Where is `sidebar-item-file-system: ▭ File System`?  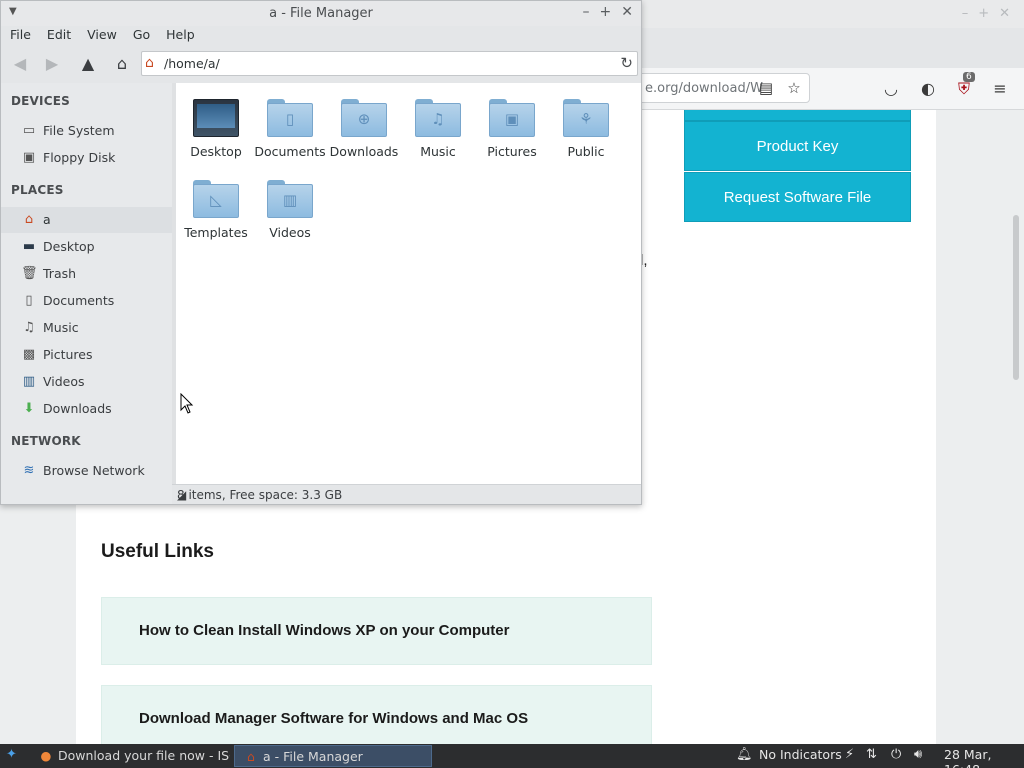
sidebar-item-file-system: ▭ File System is located at coordinates (86, 131).